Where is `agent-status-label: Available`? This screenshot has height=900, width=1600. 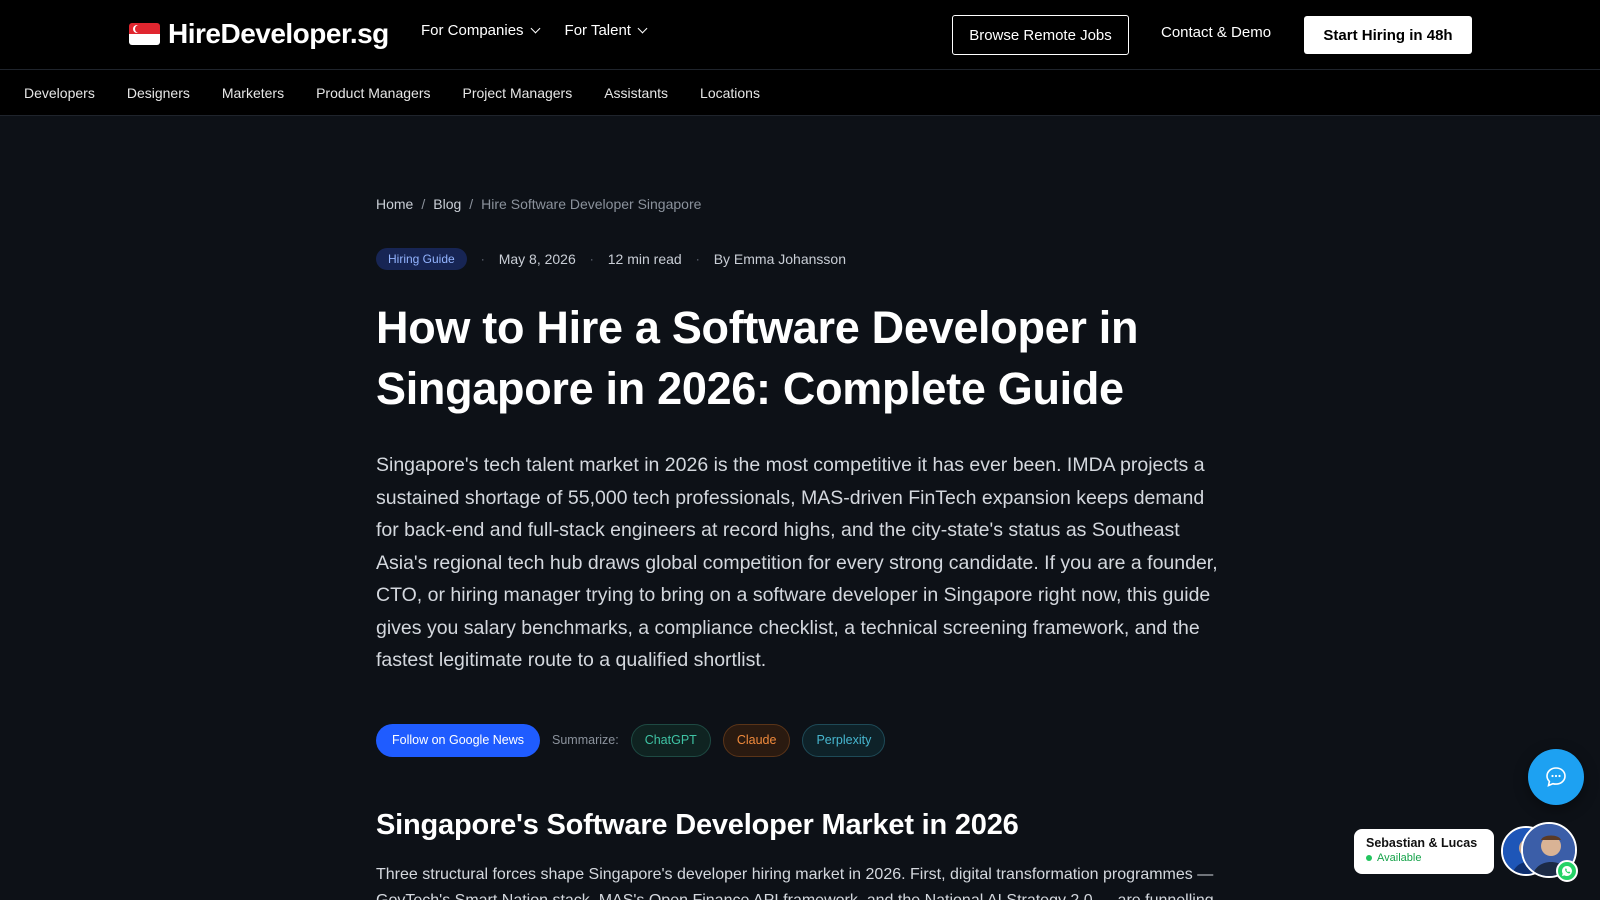 agent-status-label: Available is located at coordinates (1399, 858).